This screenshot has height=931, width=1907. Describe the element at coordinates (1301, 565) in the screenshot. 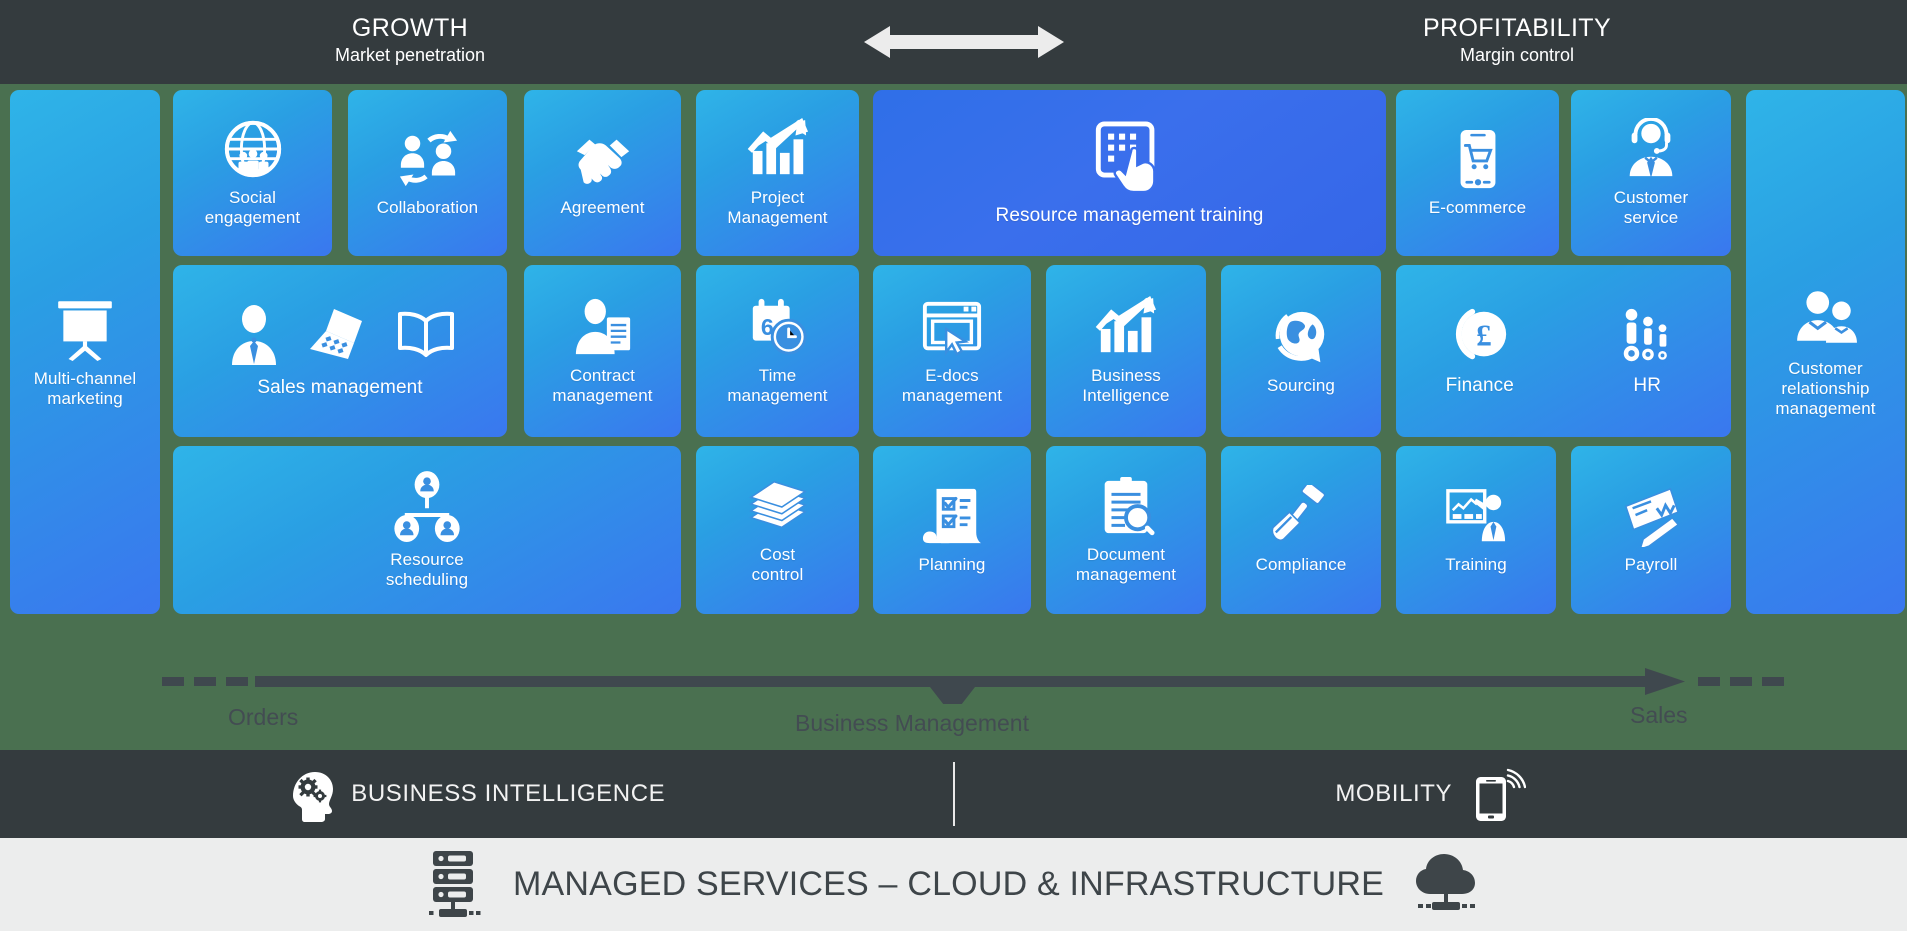

I see `tile-label: Compliance` at that location.